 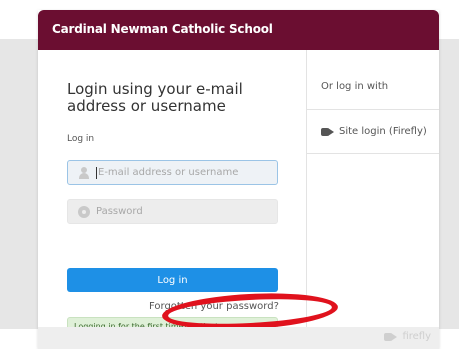 I want to click on card-footer: firefly, so click(x=238, y=338).